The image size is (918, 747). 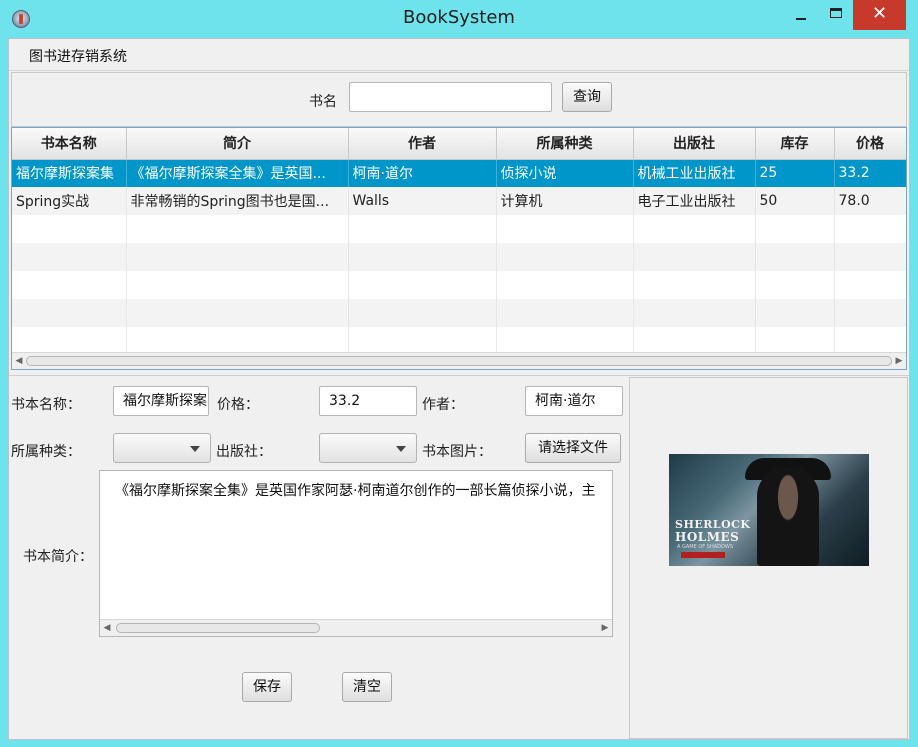 I want to click on book-name-field: 福尔摩斯探案, so click(x=161, y=401).